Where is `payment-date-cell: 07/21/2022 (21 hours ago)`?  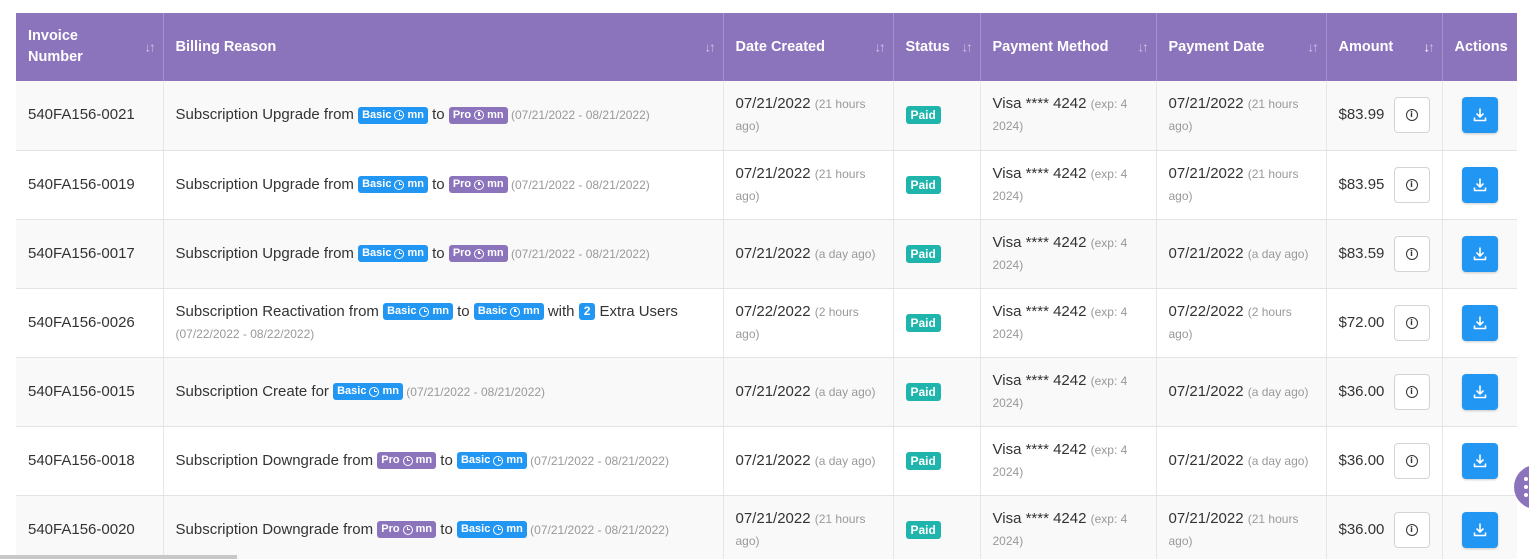 payment-date-cell: 07/21/2022 (21 hours ago) is located at coordinates (1241, 185).